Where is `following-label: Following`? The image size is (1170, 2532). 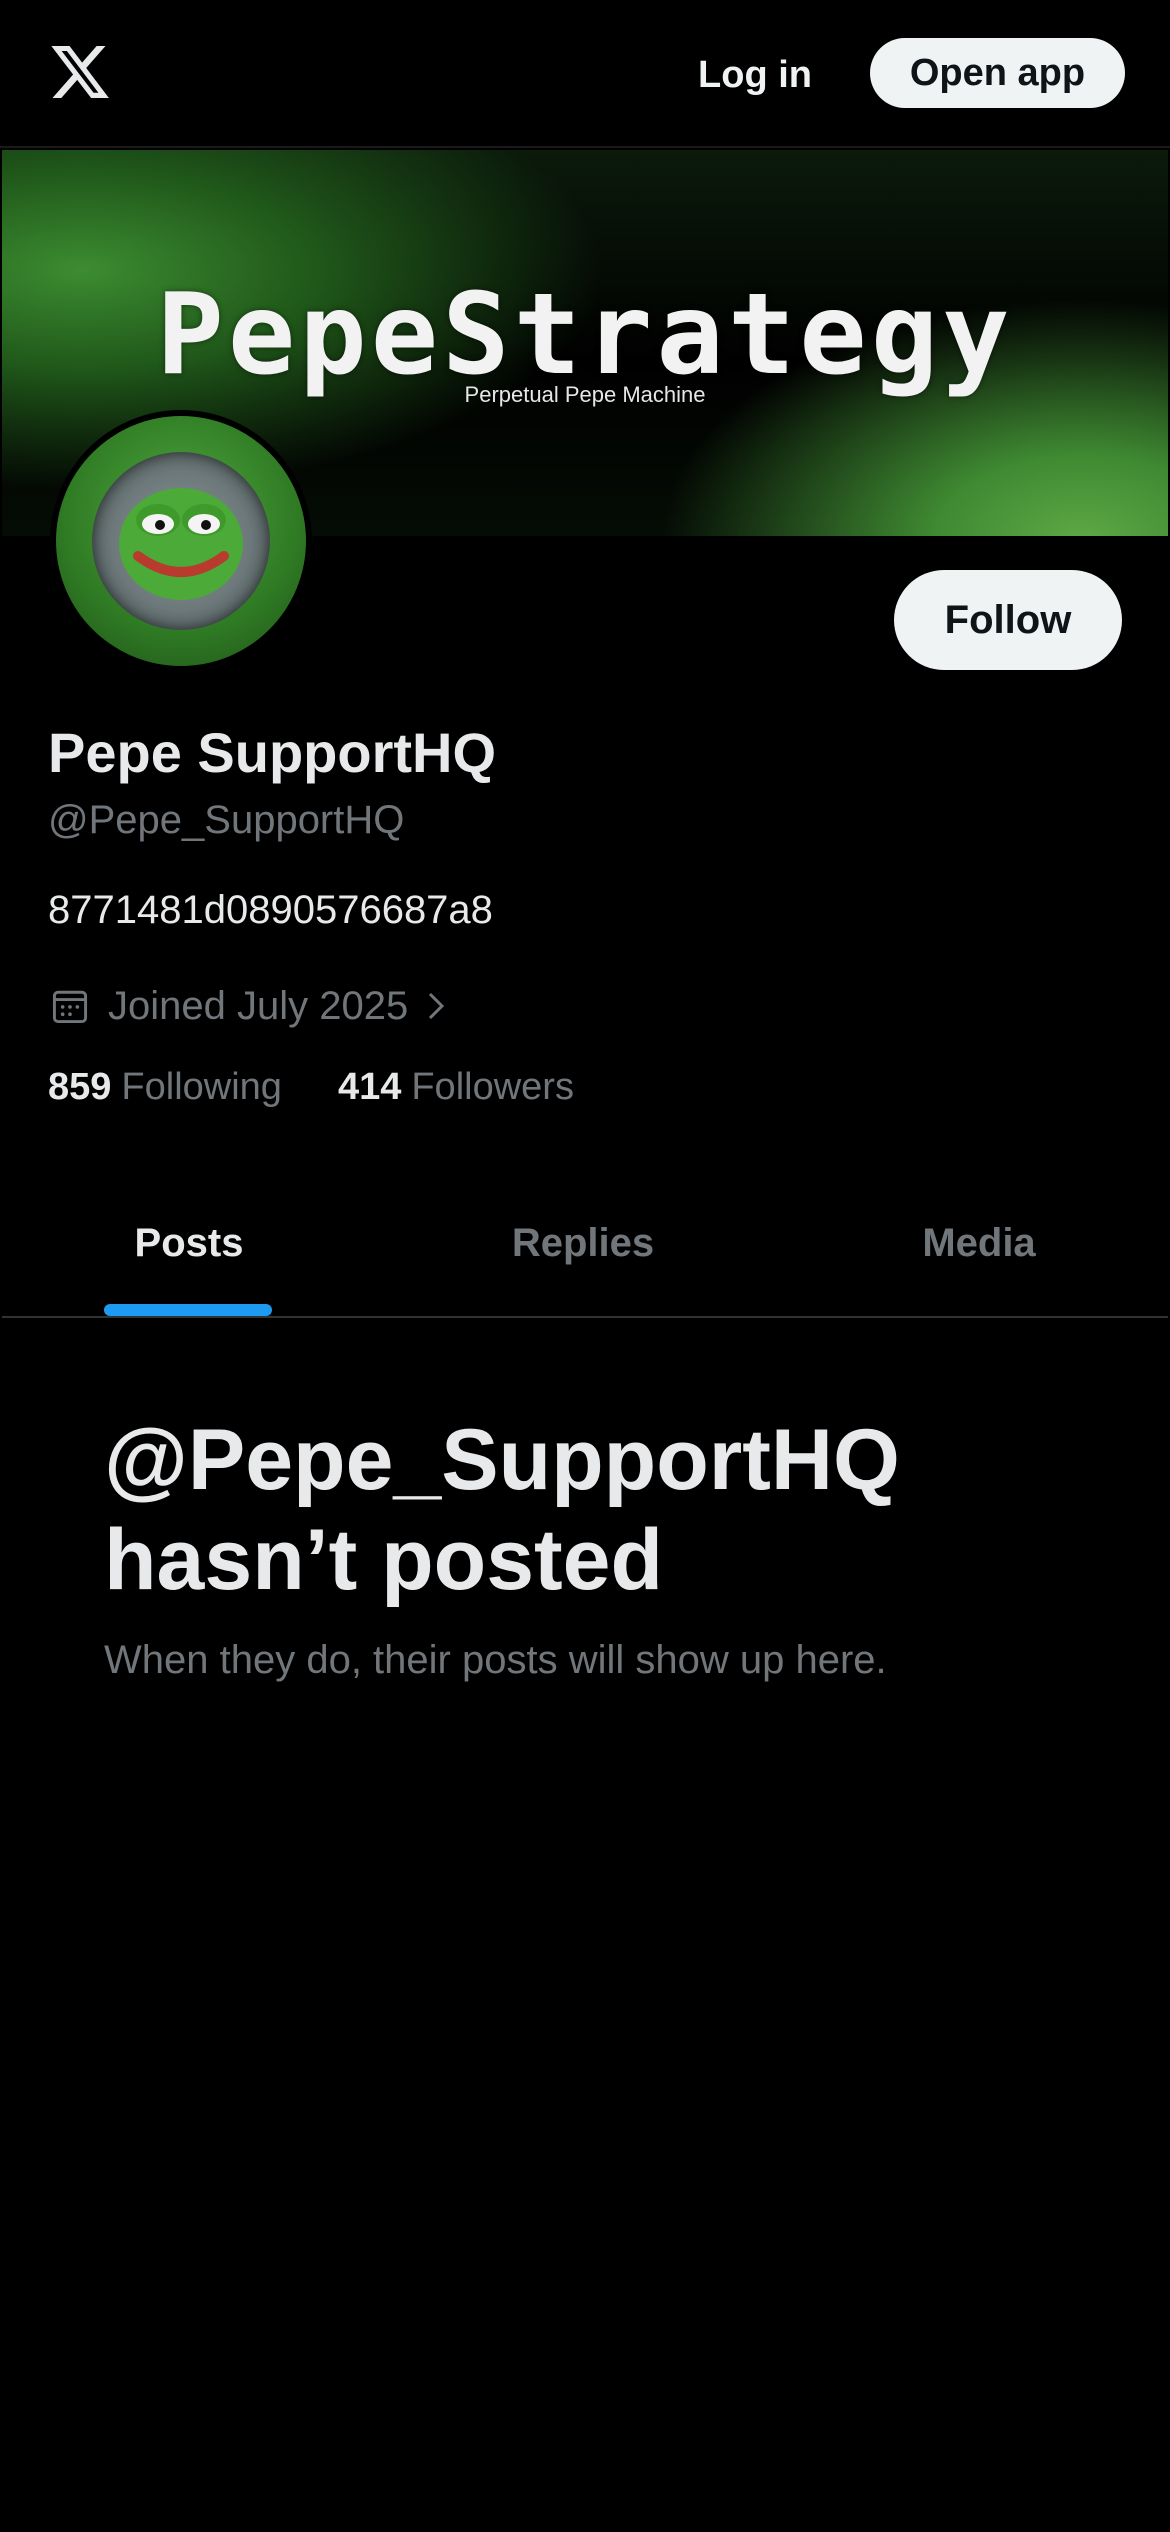
following-label: Following is located at coordinates (201, 1087).